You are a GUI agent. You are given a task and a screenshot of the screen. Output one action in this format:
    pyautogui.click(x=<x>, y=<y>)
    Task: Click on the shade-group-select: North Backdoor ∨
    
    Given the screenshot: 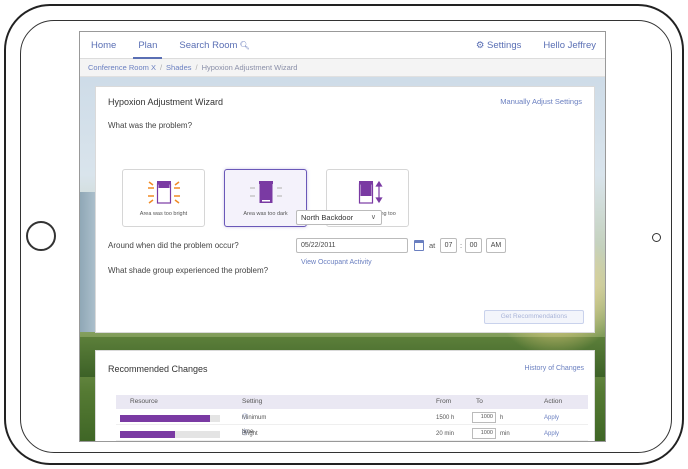 What is the action you would take?
    pyautogui.click(x=339, y=217)
    